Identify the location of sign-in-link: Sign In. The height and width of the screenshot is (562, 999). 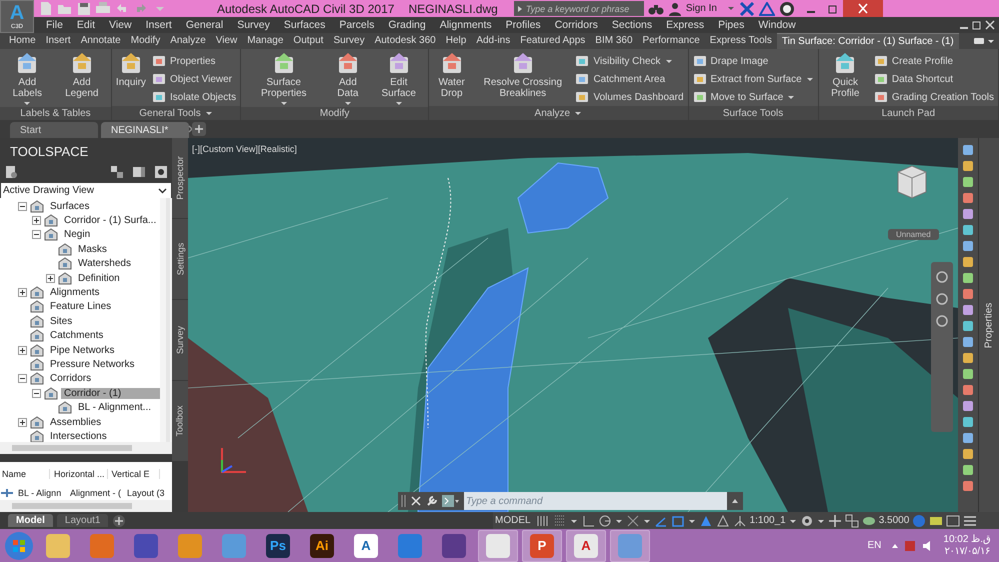
(701, 8).